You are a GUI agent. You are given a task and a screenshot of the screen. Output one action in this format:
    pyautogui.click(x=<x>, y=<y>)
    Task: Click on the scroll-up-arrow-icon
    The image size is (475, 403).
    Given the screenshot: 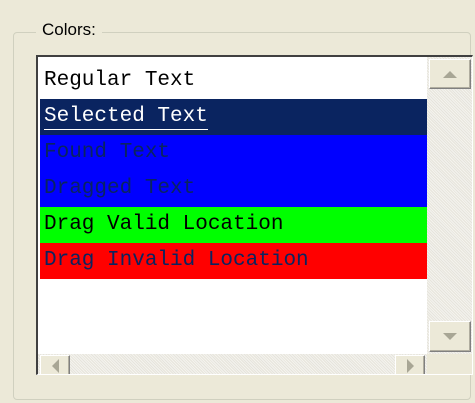 What is the action you would take?
    pyautogui.click(x=450, y=74)
    